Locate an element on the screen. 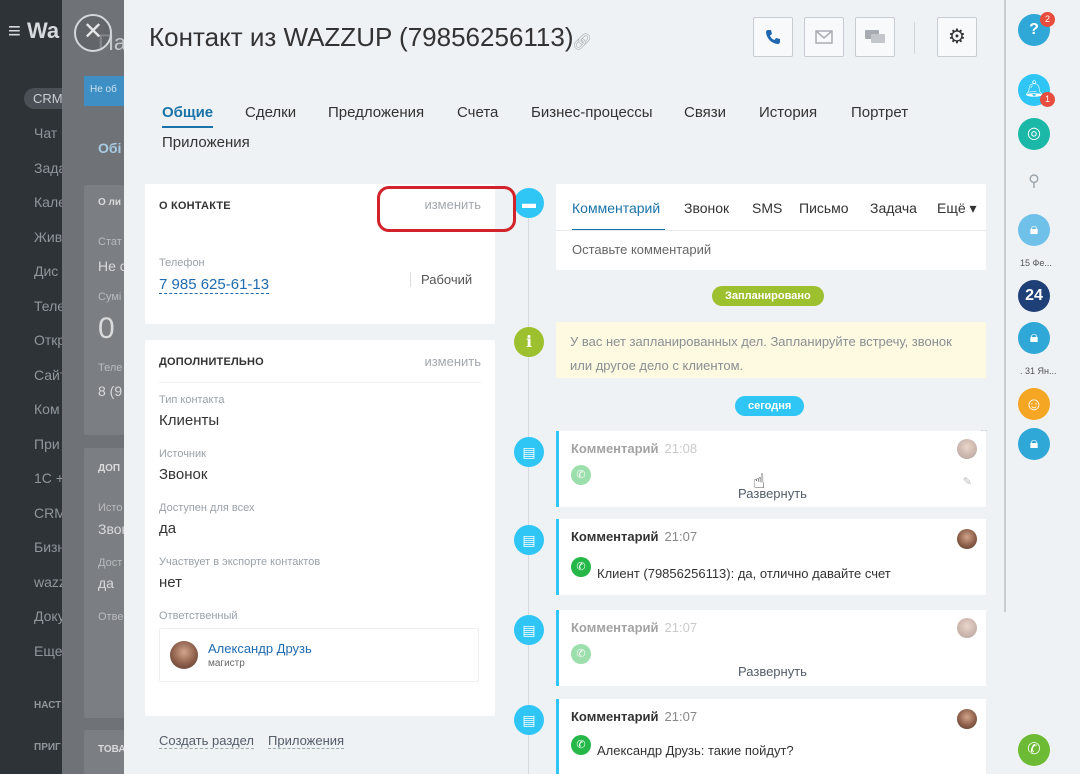 The width and height of the screenshot is (1080, 774). brand-logo: ≡ Wa is located at coordinates (34, 30).